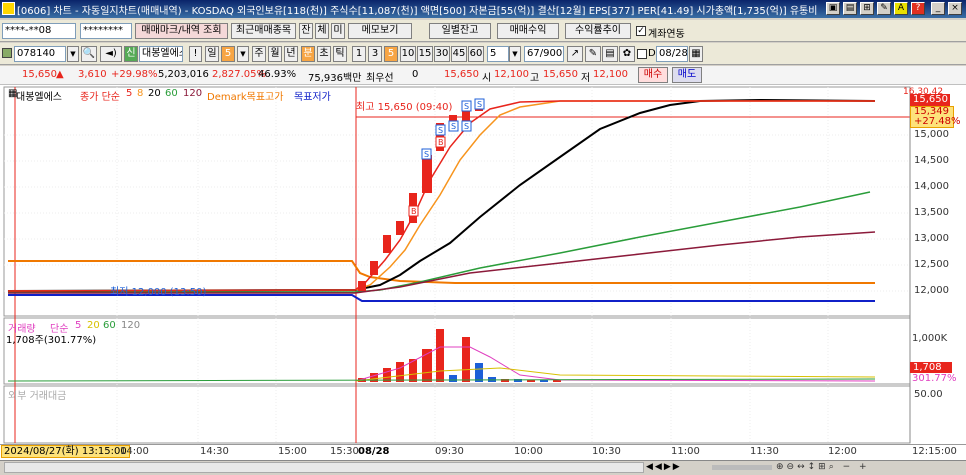 This screenshot has width=966, height=475. Describe the element at coordinates (40, 54) in the screenshot. I see `stock-code-input: 078140` at that location.